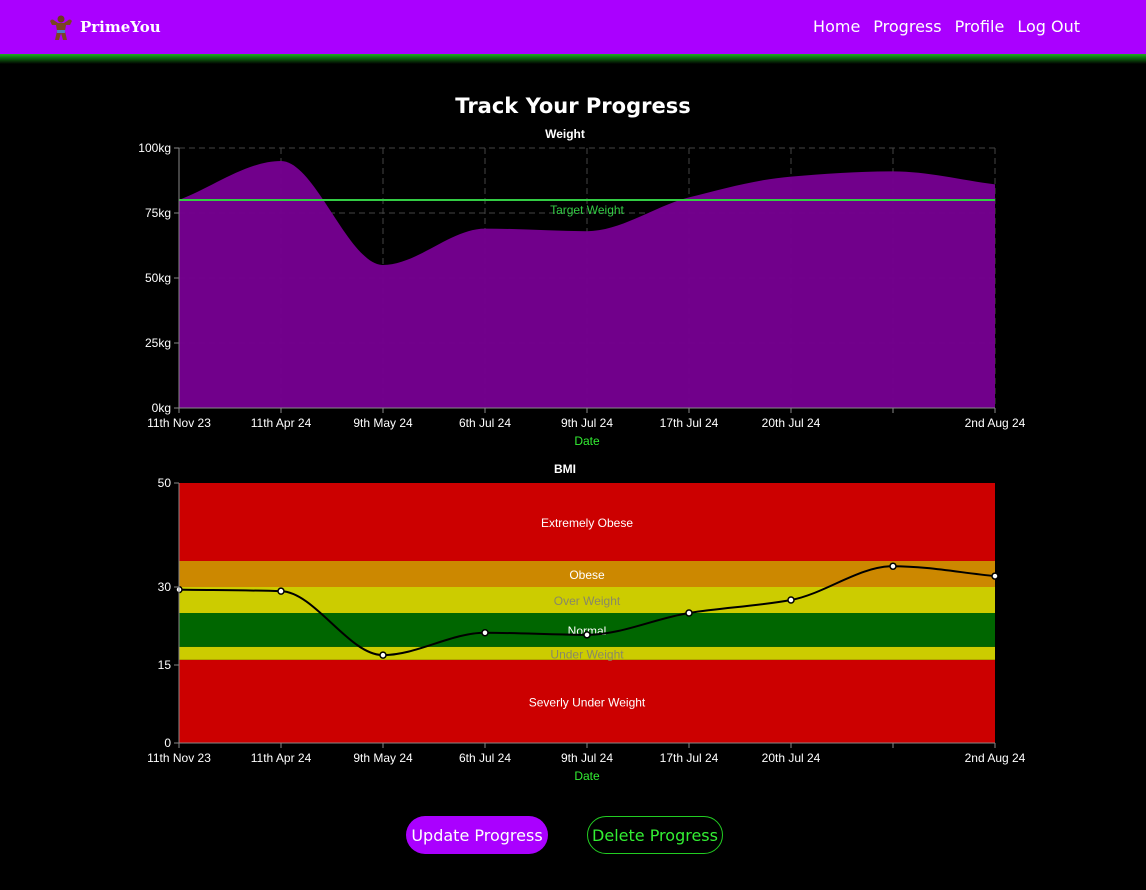  What do you see at coordinates (587, 441) in the screenshot?
I see `weight-x-axis-label: Date` at bounding box center [587, 441].